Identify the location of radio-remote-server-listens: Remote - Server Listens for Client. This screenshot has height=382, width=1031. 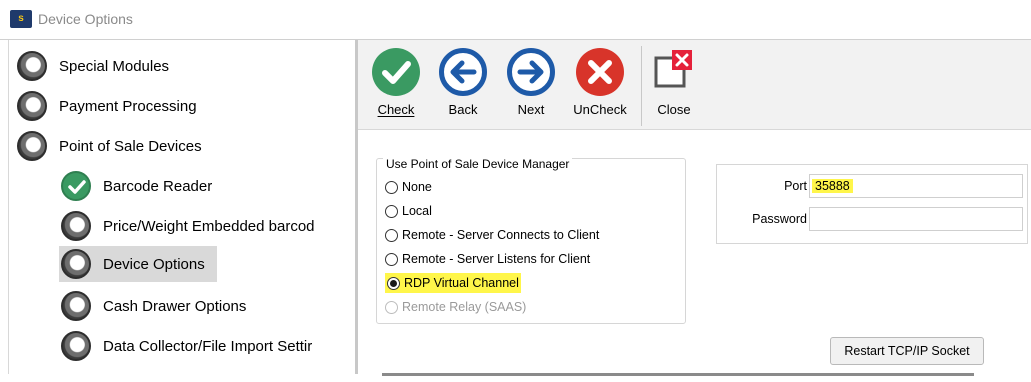
(487, 259).